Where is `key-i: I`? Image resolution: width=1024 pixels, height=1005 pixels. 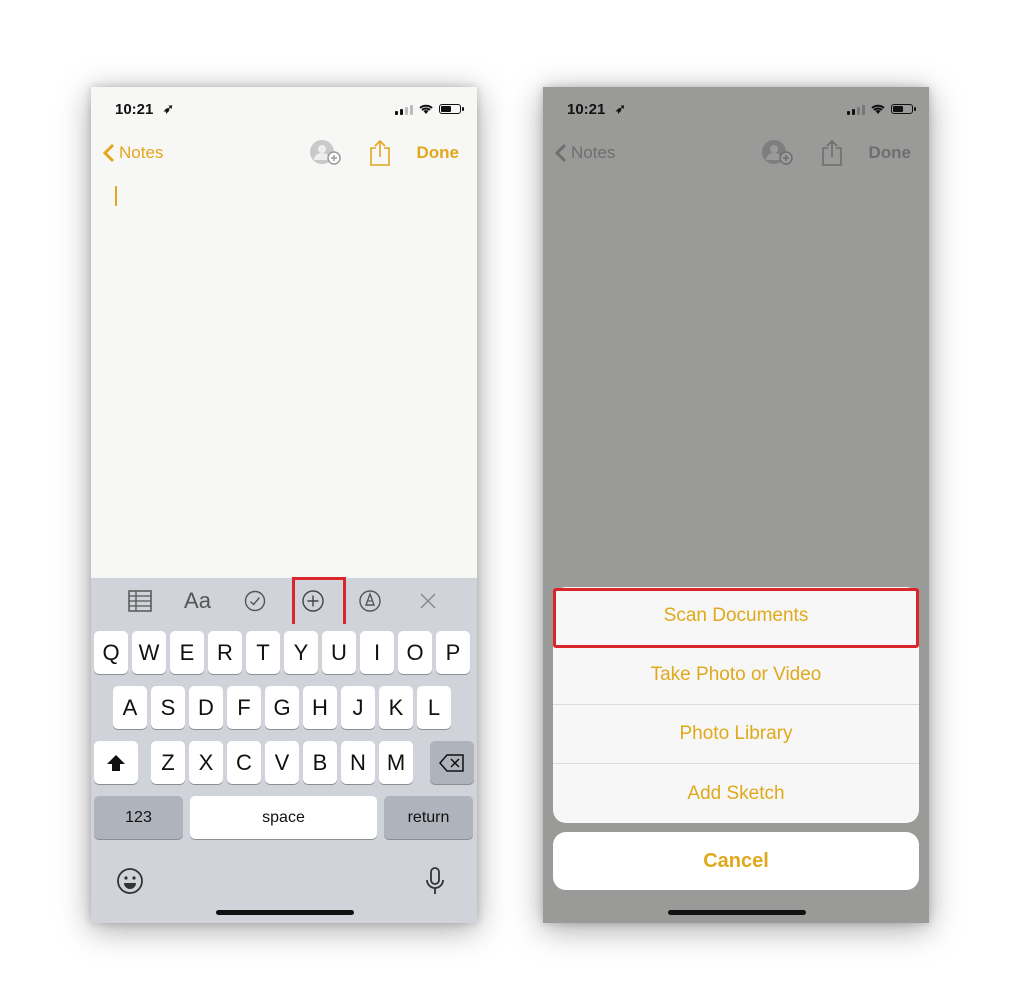
key-i: I is located at coordinates (377, 652).